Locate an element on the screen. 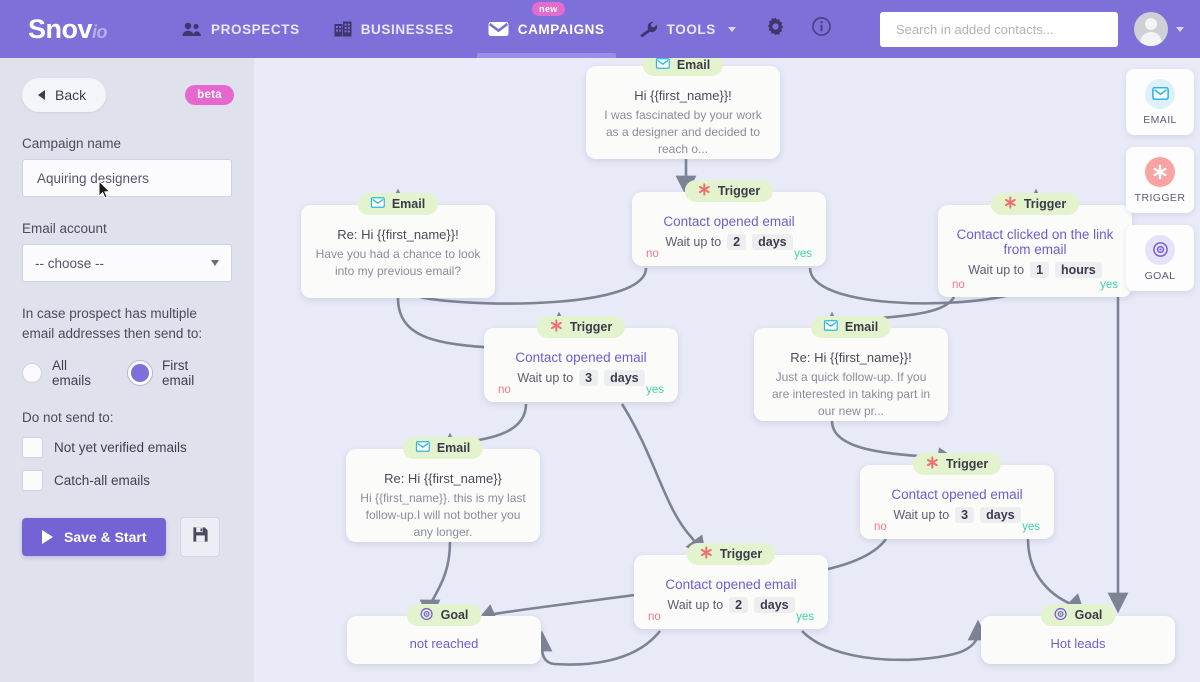 This screenshot has height=682, width=1200. gear-icon is located at coordinates (775, 29).